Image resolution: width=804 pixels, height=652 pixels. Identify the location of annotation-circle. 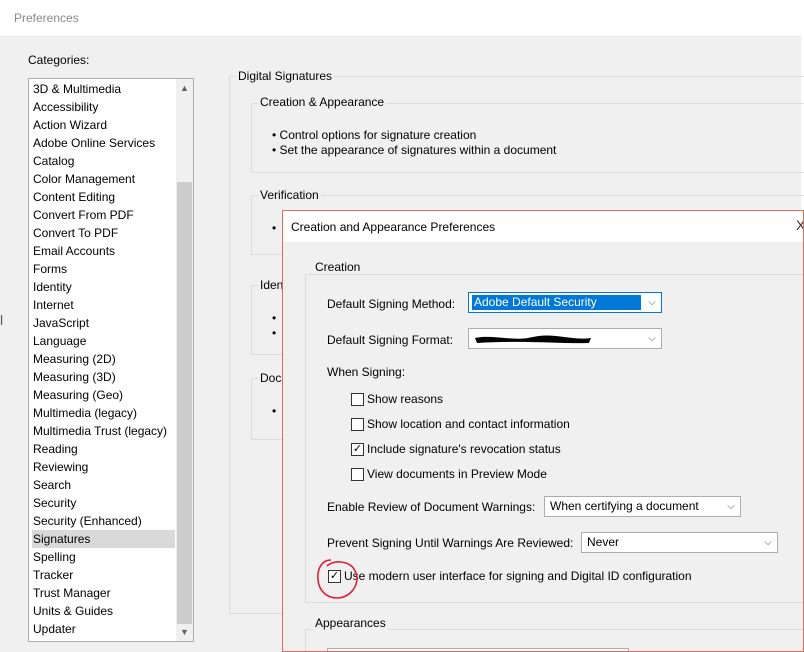
(337, 579).